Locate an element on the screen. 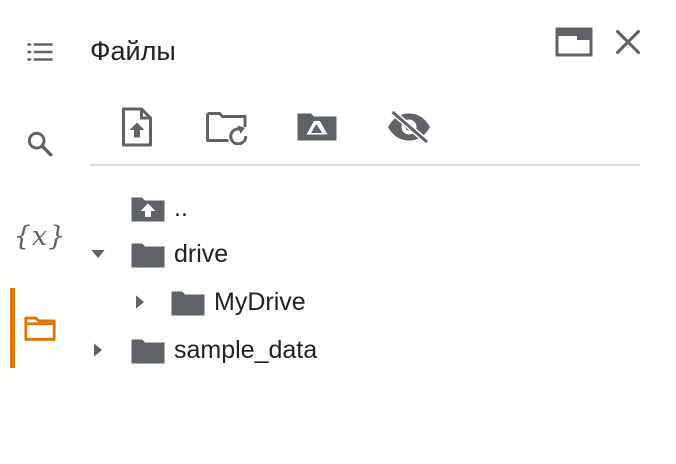 The image size is (676, 464). parent-folder-icon is located at coordinates (148, 208).